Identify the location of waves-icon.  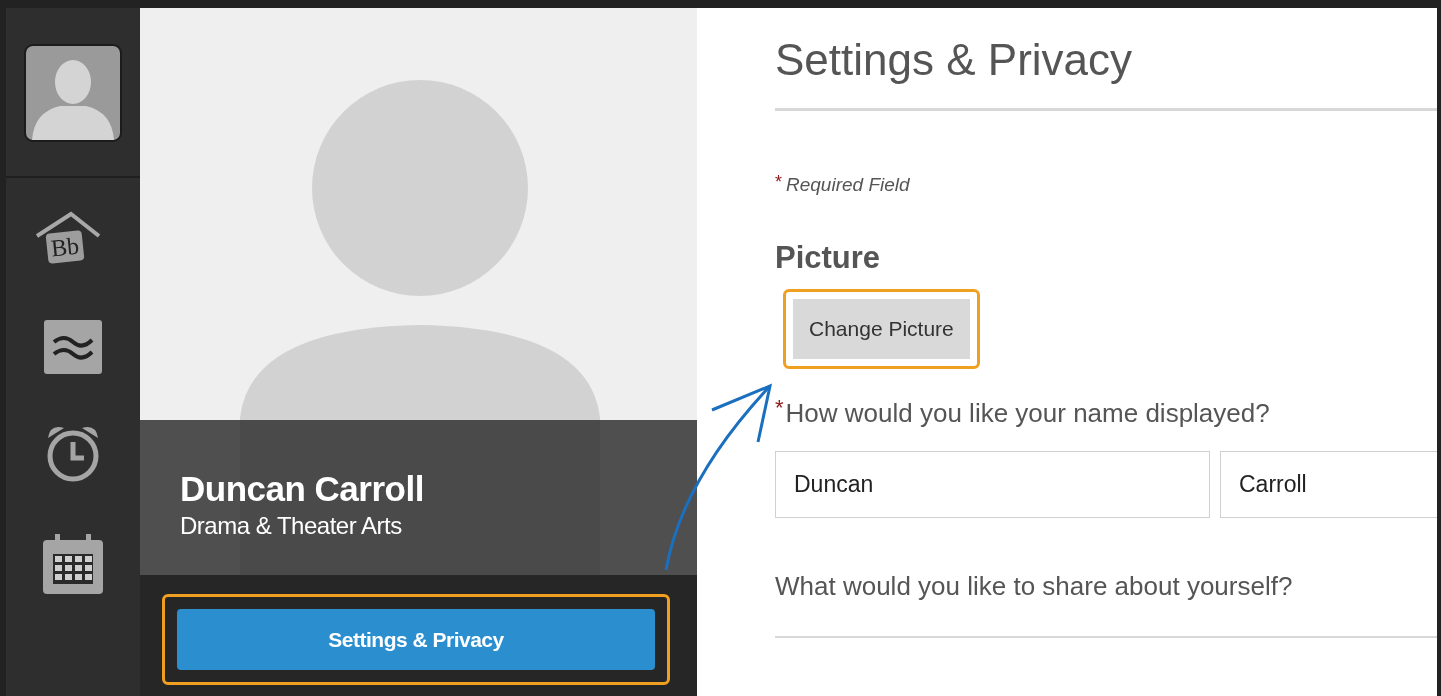
(73, 347).